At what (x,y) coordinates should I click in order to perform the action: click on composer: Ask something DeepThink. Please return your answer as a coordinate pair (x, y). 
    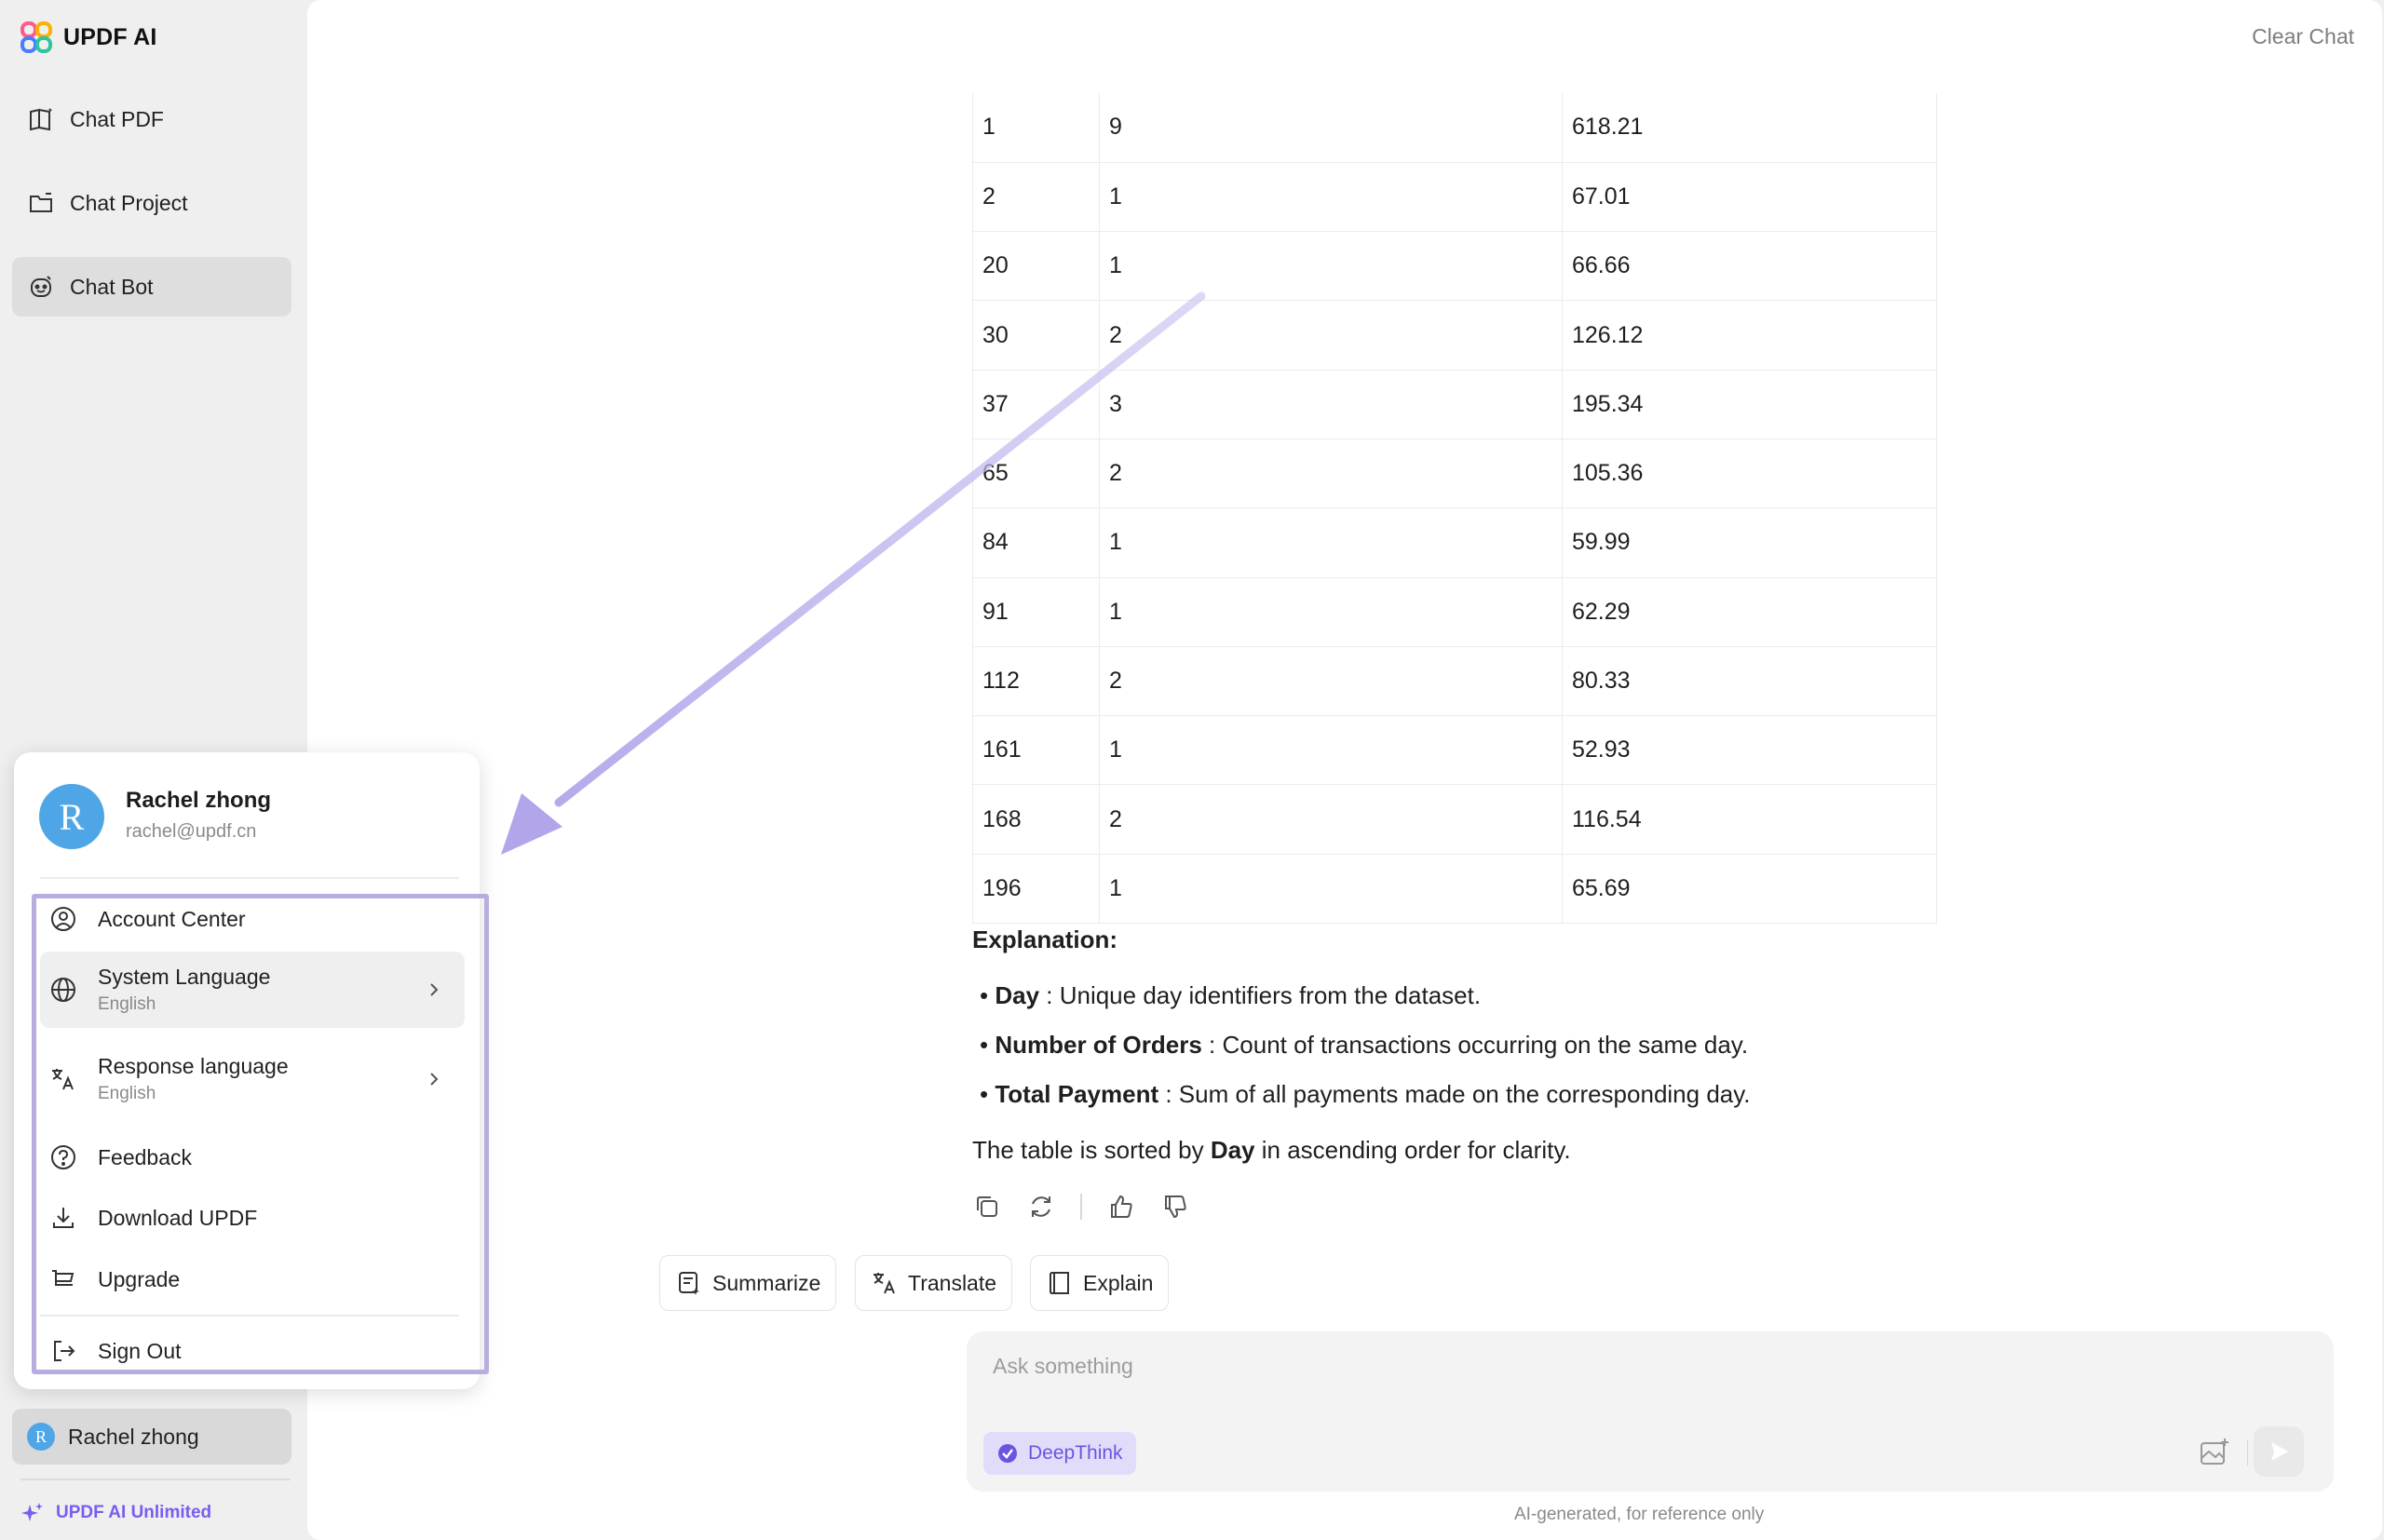
    Looking at the image, I should click on (1651, 1411).